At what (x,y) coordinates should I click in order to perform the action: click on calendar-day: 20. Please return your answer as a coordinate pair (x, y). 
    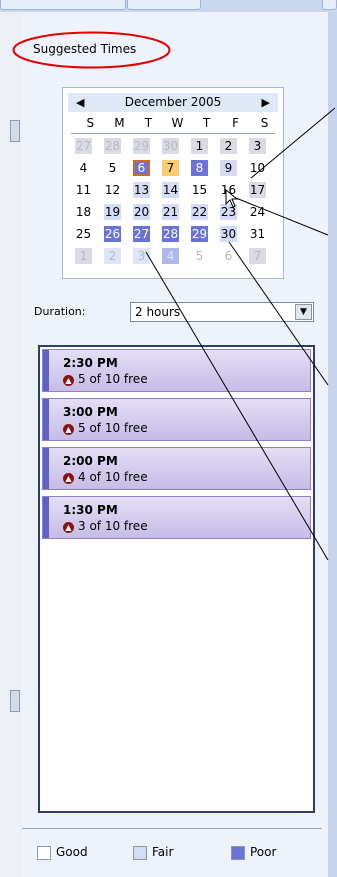
    Looking at the image, I should click on (141, 212).